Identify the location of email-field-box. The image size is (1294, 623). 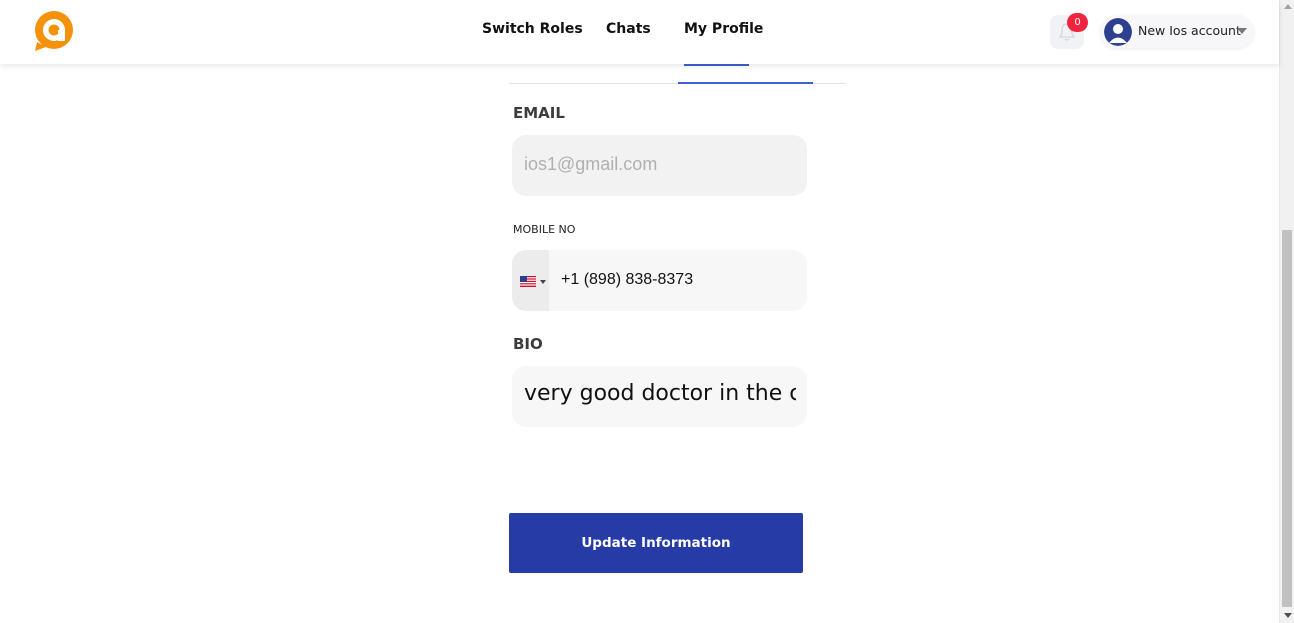
(659, 165).